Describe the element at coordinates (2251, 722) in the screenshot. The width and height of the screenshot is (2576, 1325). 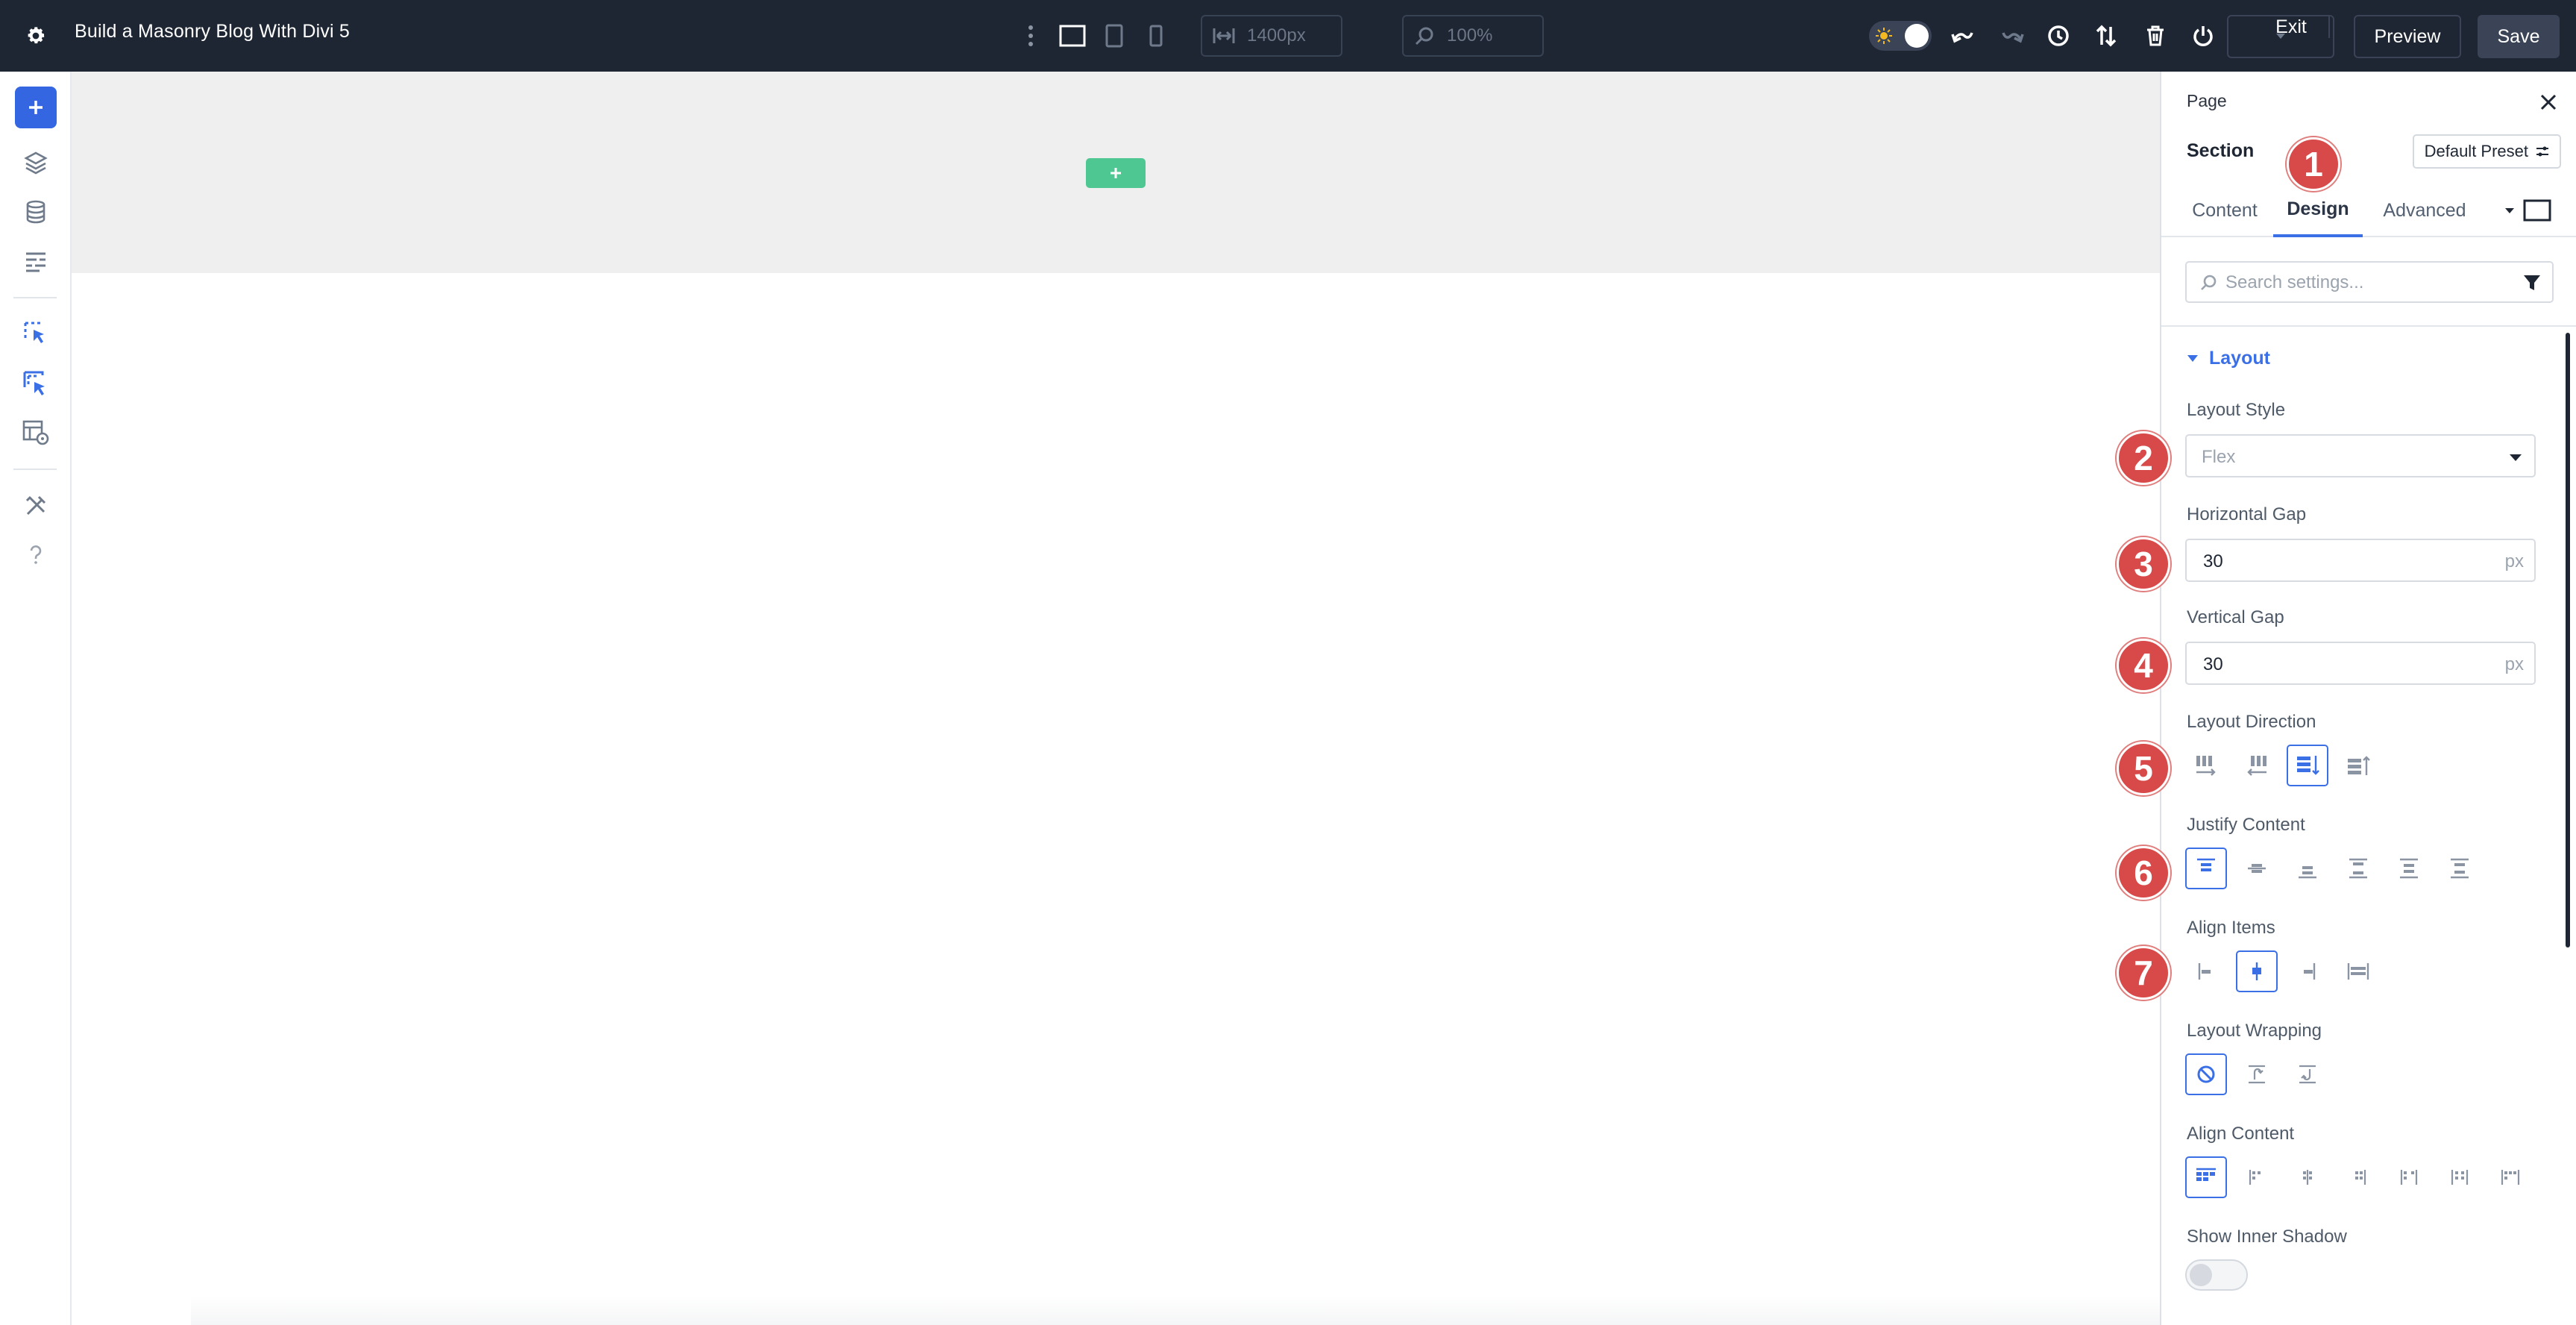
I see `layout-direction-label: Layout Direction` at that location.